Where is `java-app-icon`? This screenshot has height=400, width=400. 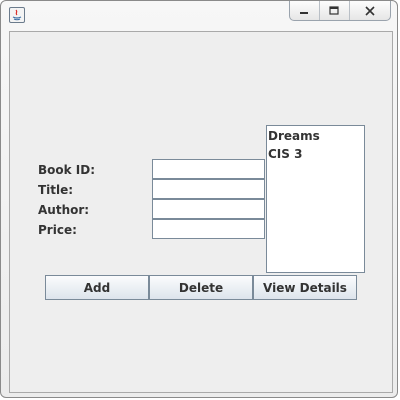 java-app-icon is located at coordinates (17, 15).